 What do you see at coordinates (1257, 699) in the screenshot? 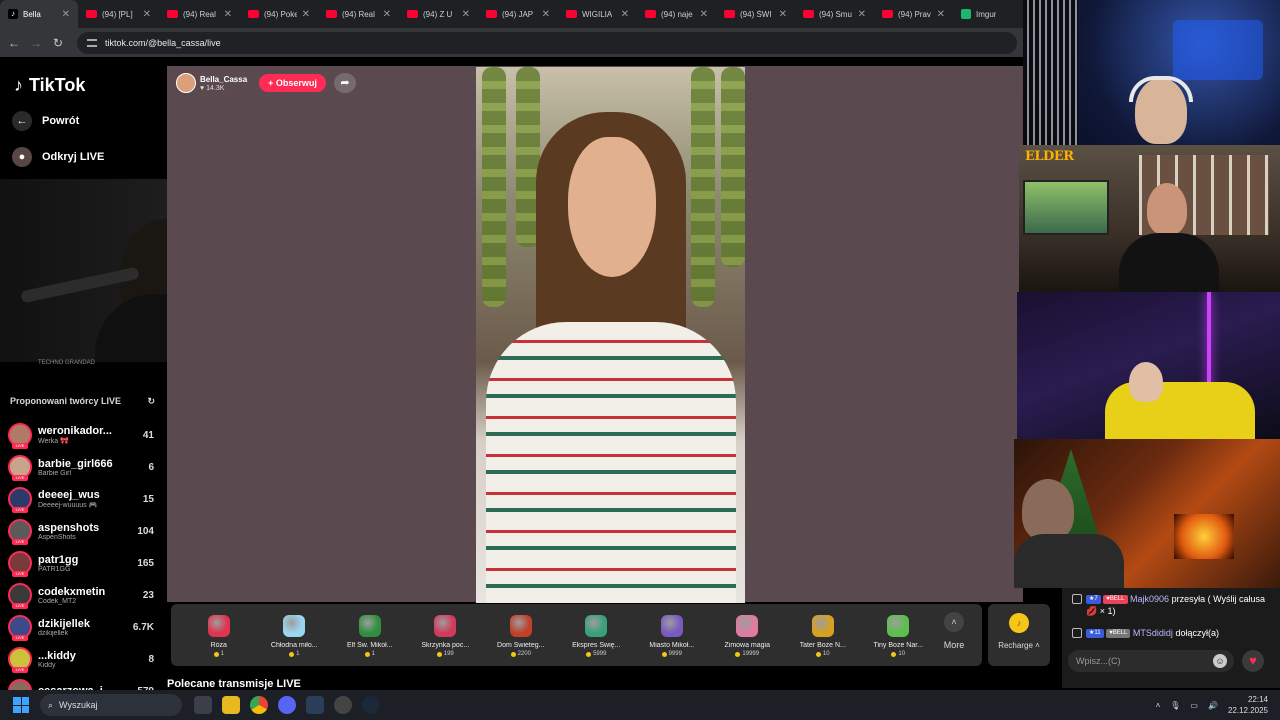
I see `clock-time: 22:14` at bounding box center [1257, 699].